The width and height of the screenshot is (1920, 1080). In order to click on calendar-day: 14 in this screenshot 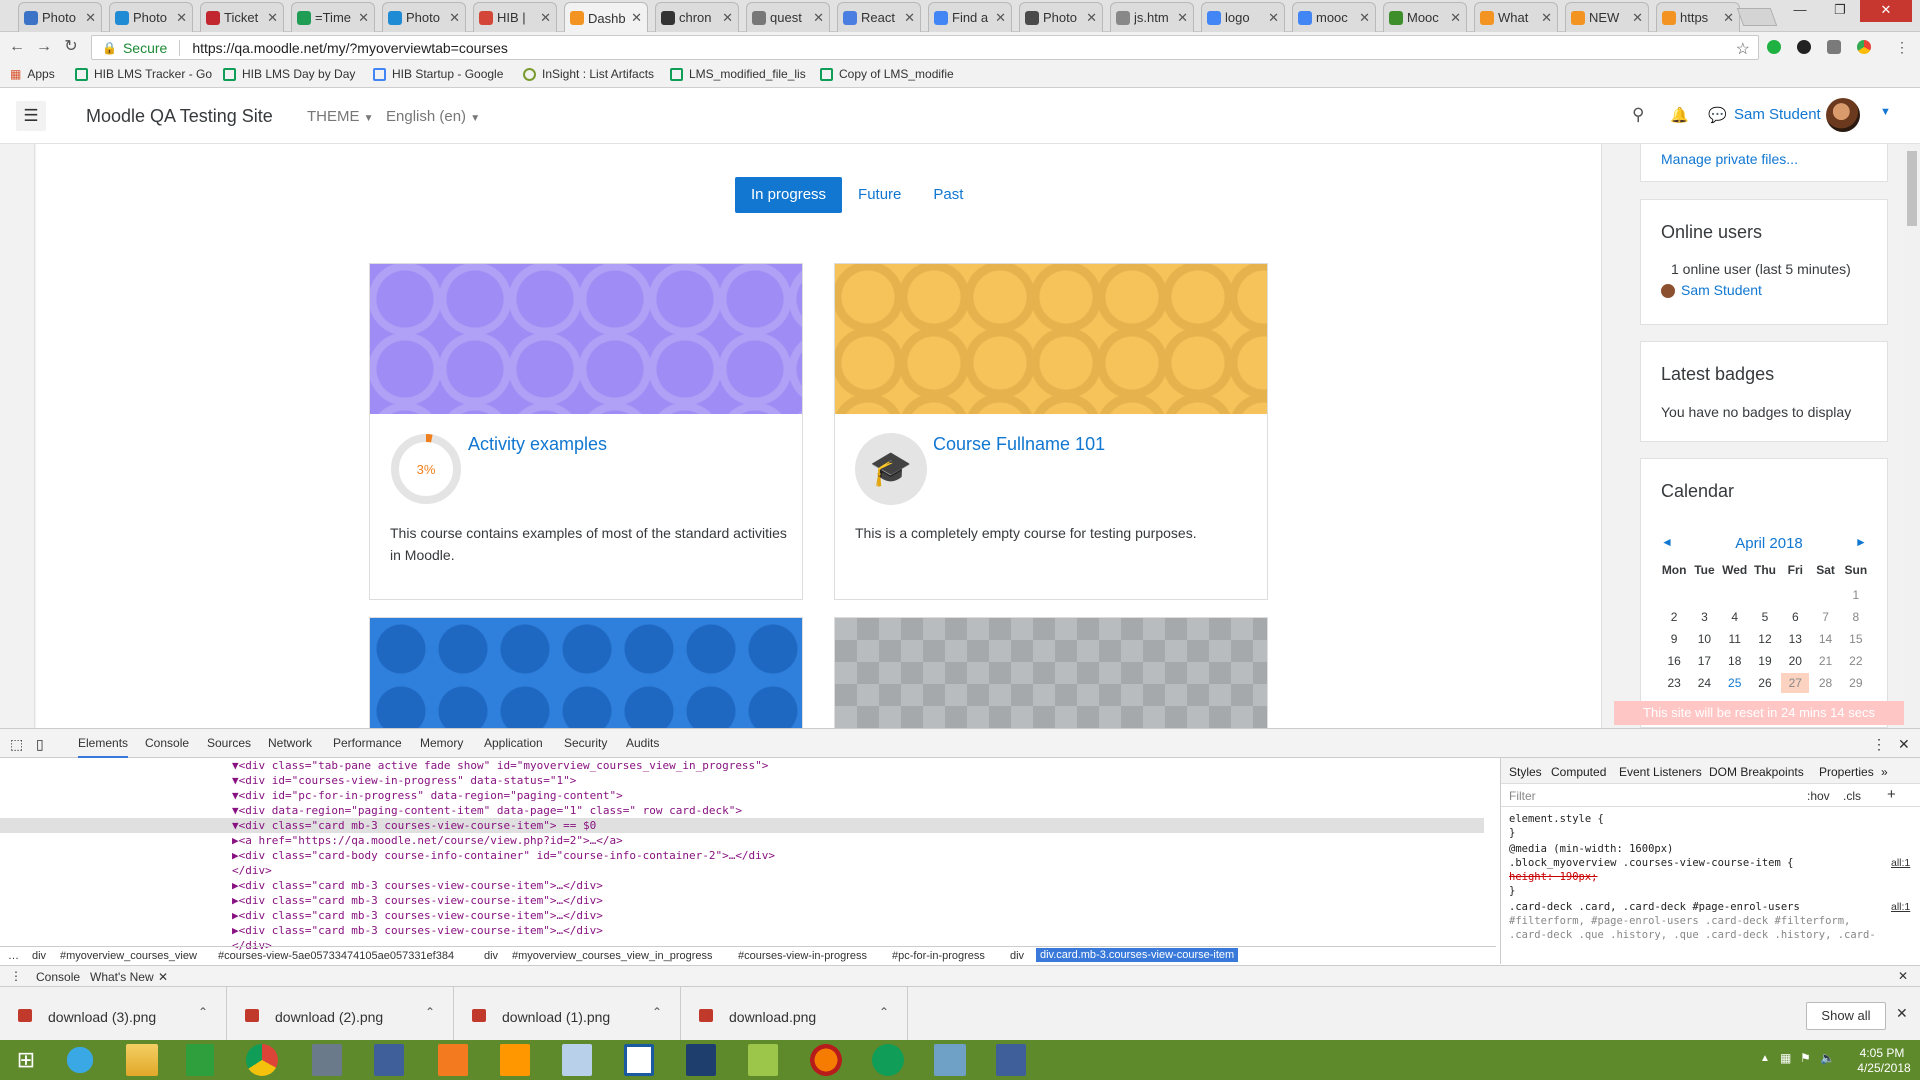, I will do `click(1825, 639)`.